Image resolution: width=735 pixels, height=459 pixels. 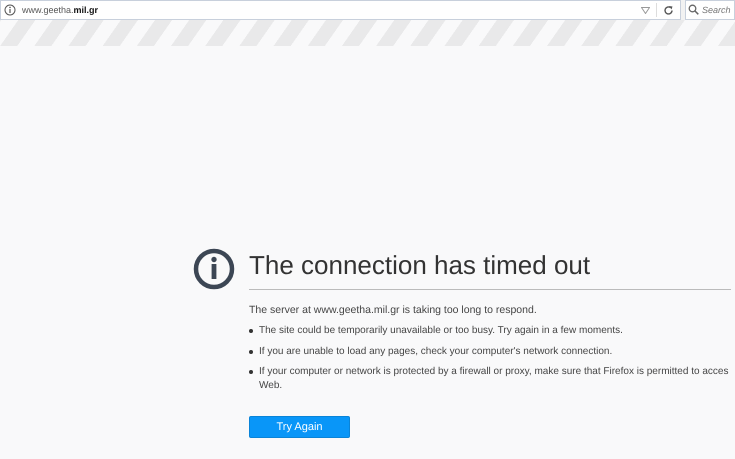 What do you see at coordinates (340, 10) in the screenshot?
I see `address-bar: www.geetha.mil.gr` at bounding box center [340, 10].